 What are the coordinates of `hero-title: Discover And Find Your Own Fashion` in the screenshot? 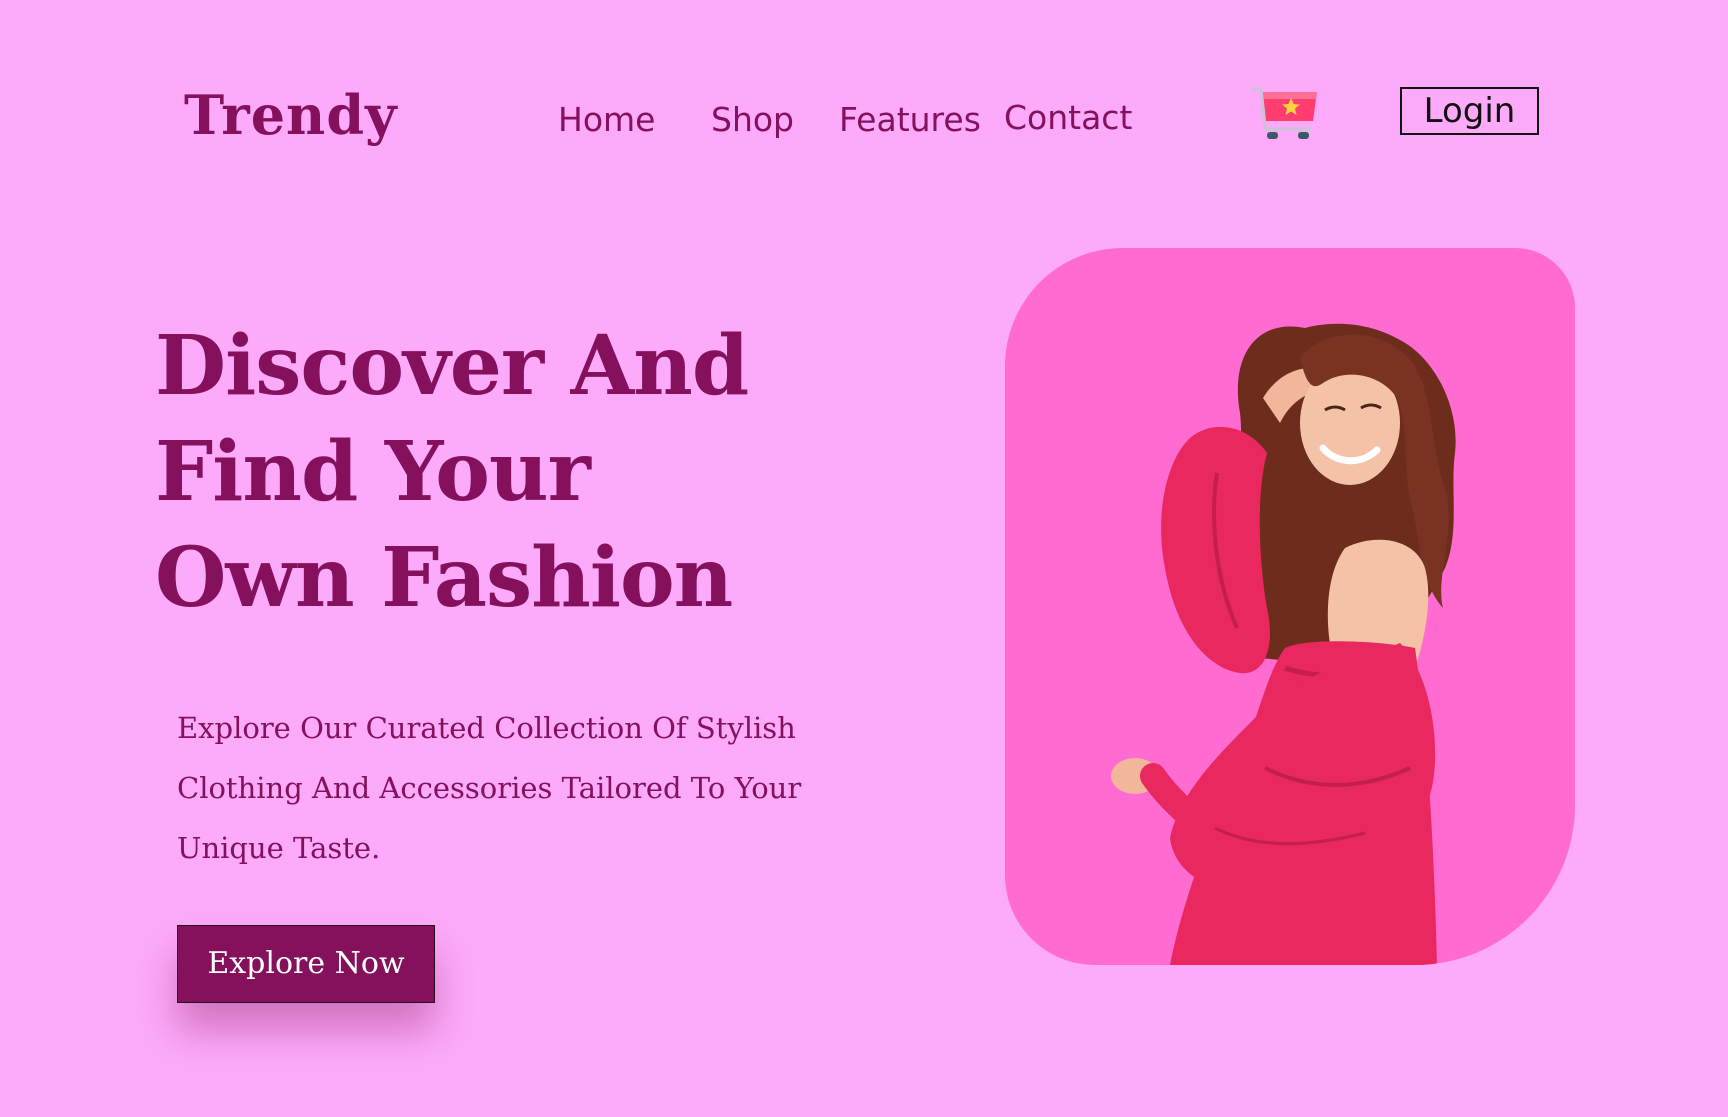 It's located at (452, 472).